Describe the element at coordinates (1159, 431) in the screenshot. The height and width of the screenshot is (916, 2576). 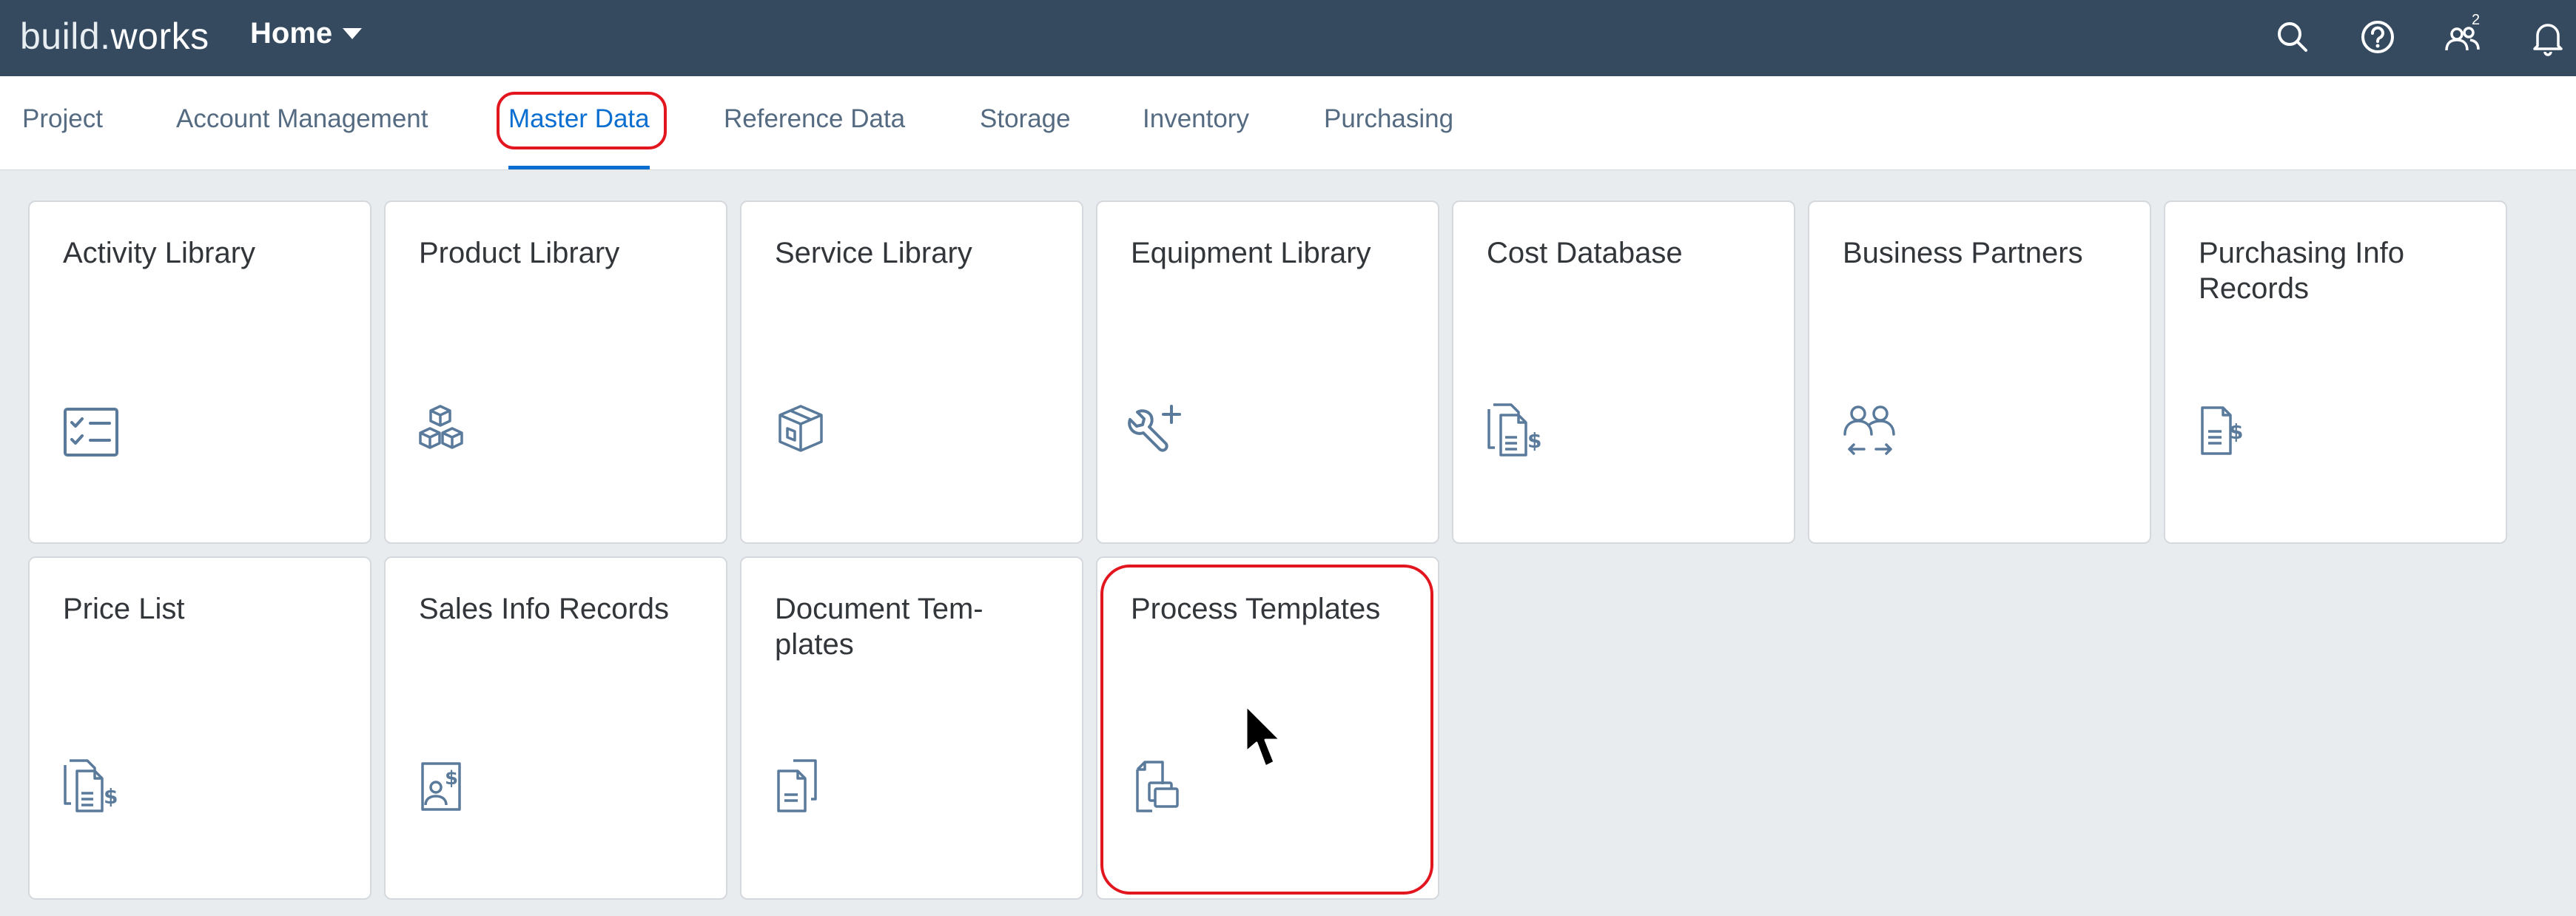
I see `wrench-add-icon` at that location.